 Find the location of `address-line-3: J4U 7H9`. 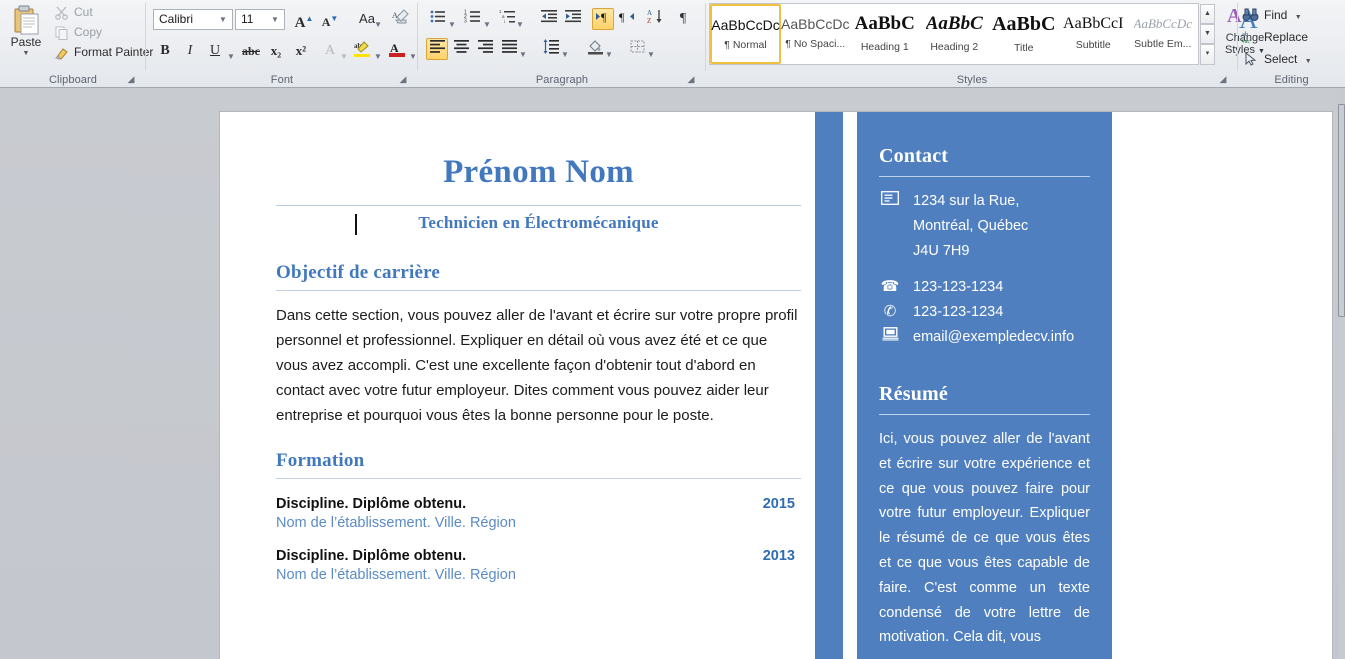

address-line-3: J4U 7H9 is located at coordinates (941, 251).